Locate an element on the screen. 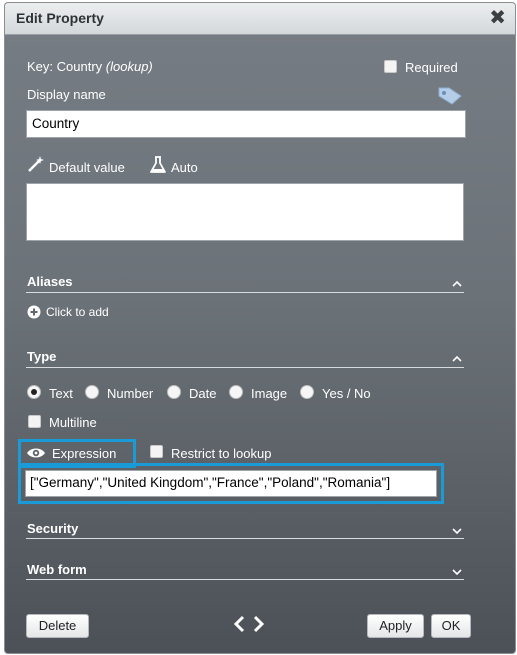  delete-button: Delete is located at coordinates (57, 626).